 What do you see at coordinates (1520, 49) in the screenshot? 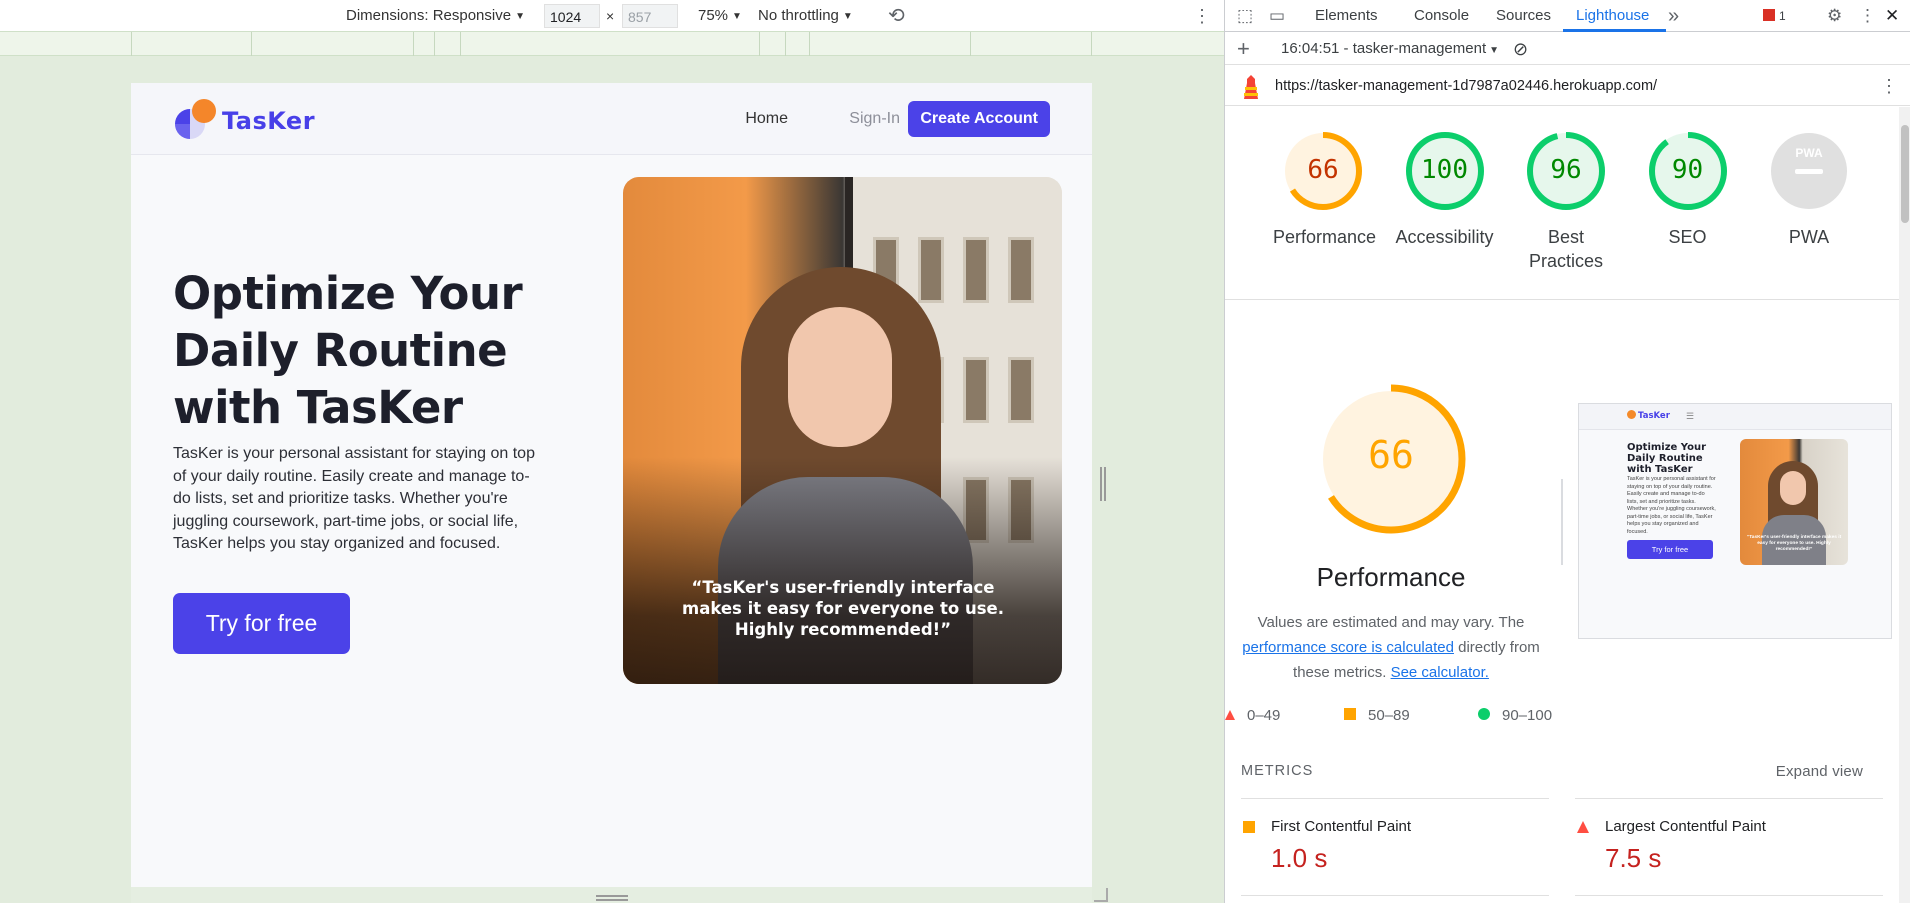
I see `clear-reports-icon: ⊘` at bounding box center [1520, 49].